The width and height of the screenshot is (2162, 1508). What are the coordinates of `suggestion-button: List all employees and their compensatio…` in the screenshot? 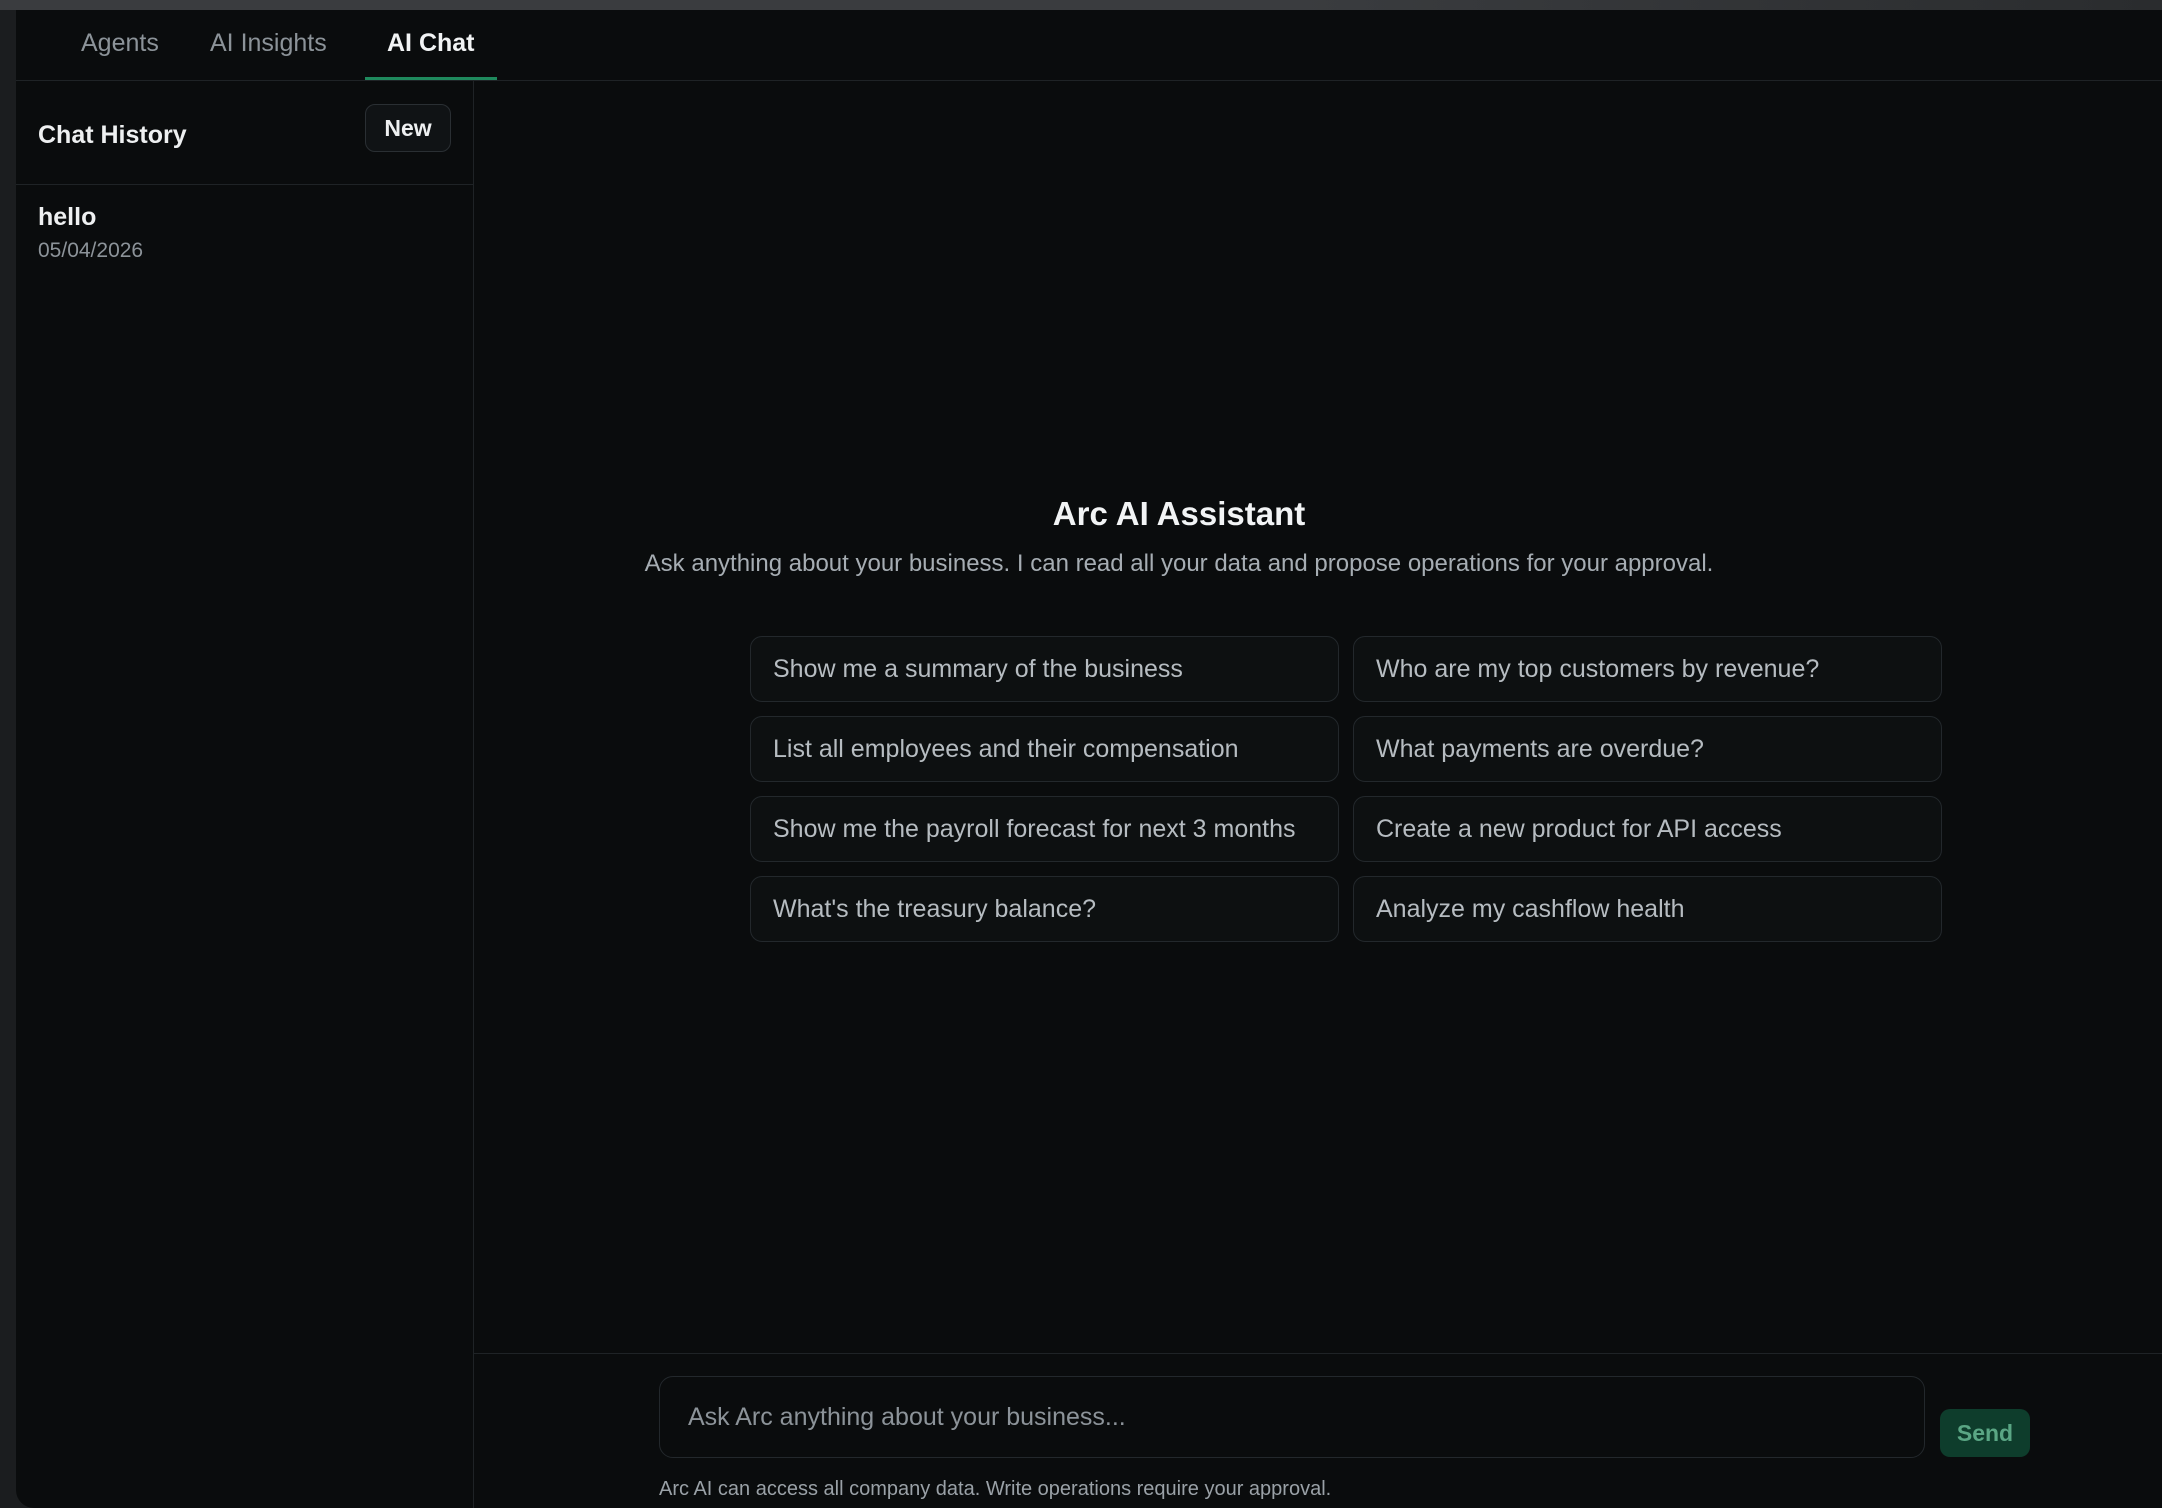 It's located at (1044, 749).